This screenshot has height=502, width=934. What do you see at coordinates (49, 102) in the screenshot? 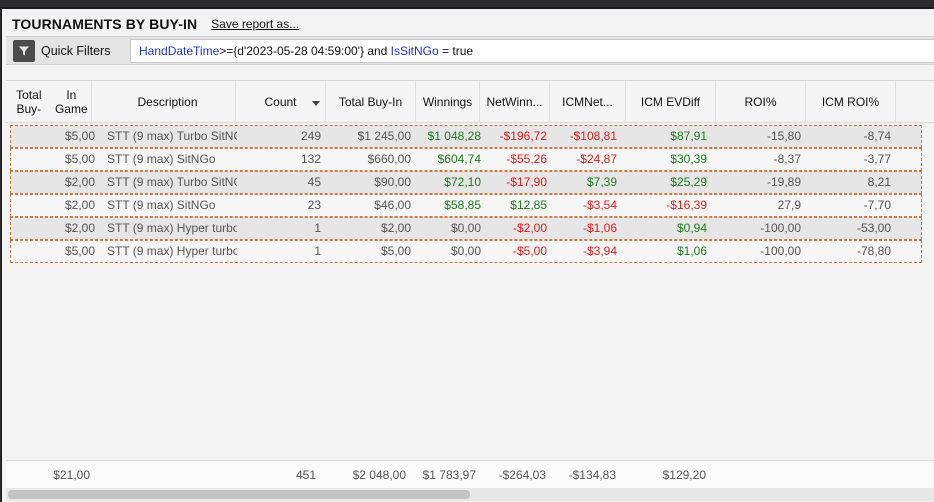
I see `col-total-buyin-game-header: Total Buy- In Game` at bounding box center [49, 102].